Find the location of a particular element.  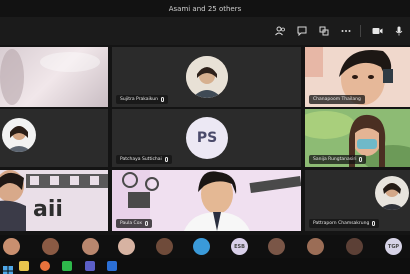

window-title: Asami and 25 others is located at coordinates (205, 8).